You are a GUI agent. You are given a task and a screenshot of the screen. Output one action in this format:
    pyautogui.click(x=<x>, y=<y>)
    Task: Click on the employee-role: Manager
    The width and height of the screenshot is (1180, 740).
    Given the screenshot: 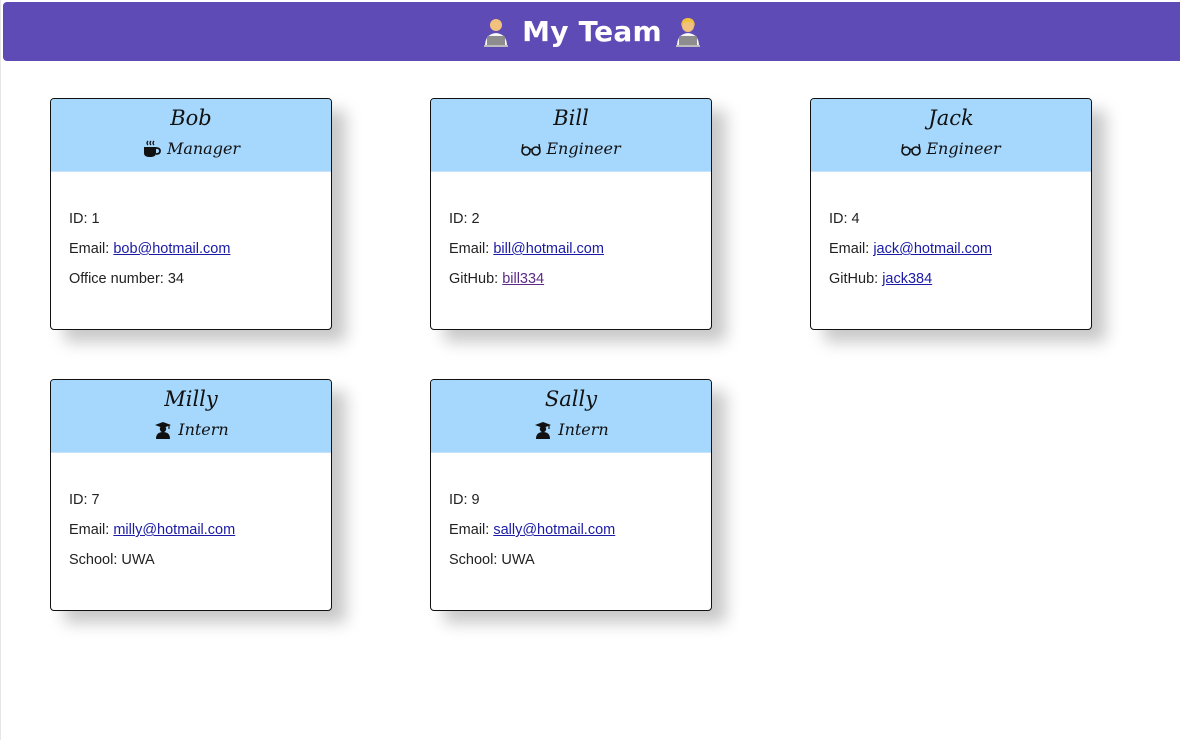 What is the action you would take?
    pyautogui.click(x=191, y=148)
    